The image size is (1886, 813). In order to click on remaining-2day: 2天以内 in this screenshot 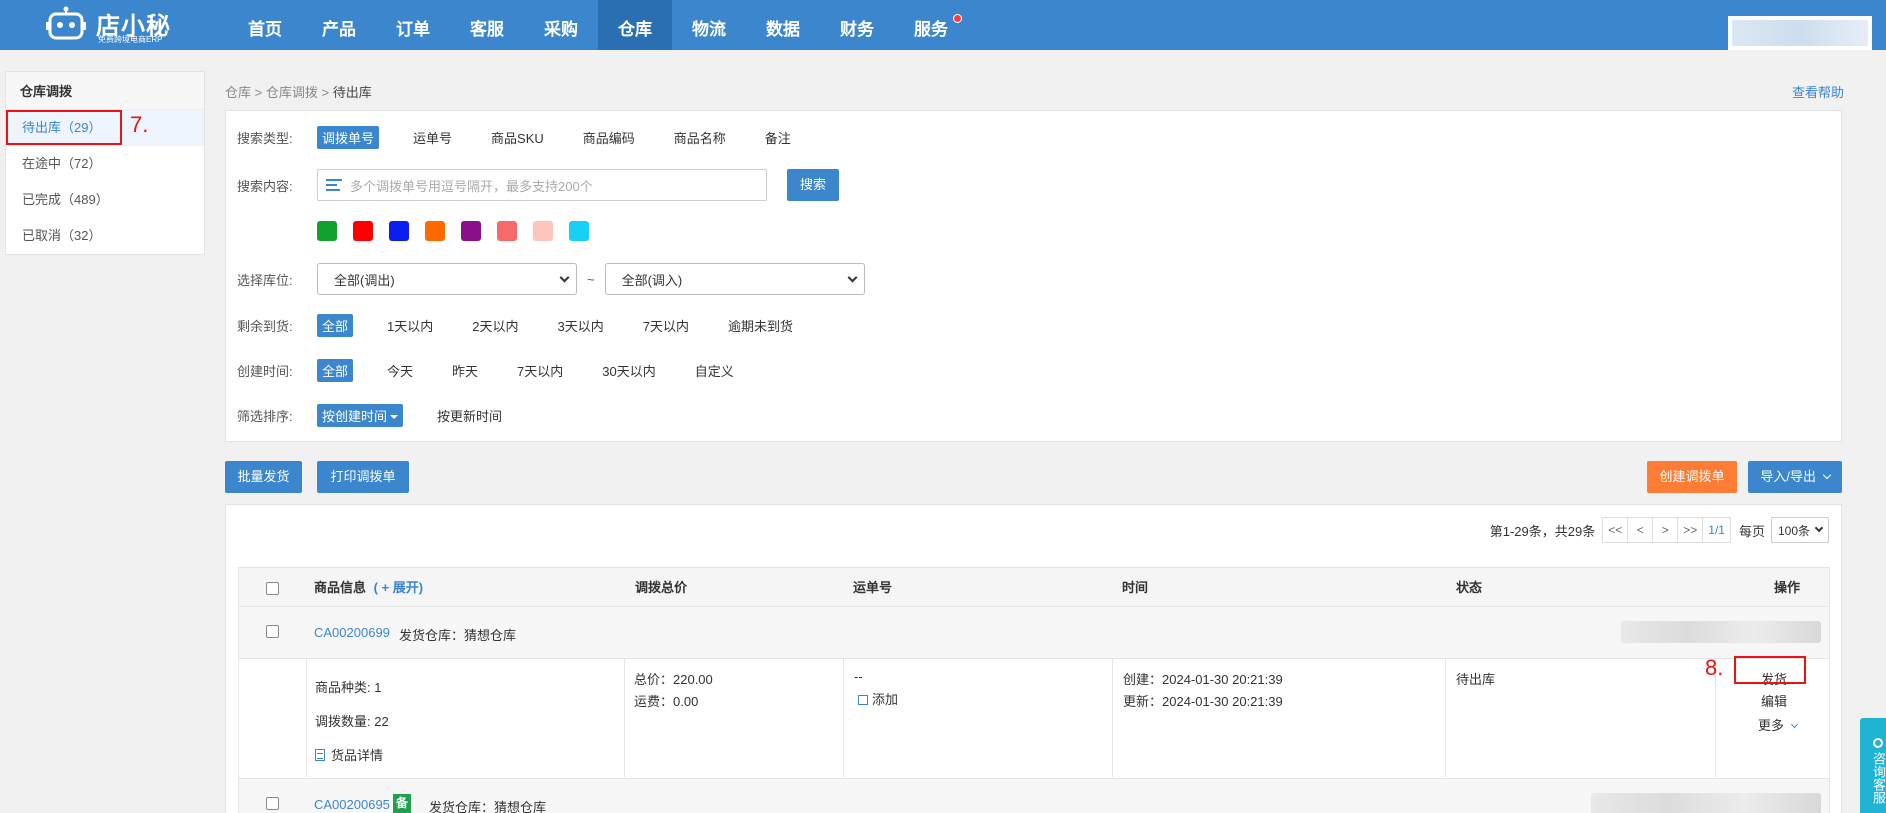, I will do `click(495, 325)`.